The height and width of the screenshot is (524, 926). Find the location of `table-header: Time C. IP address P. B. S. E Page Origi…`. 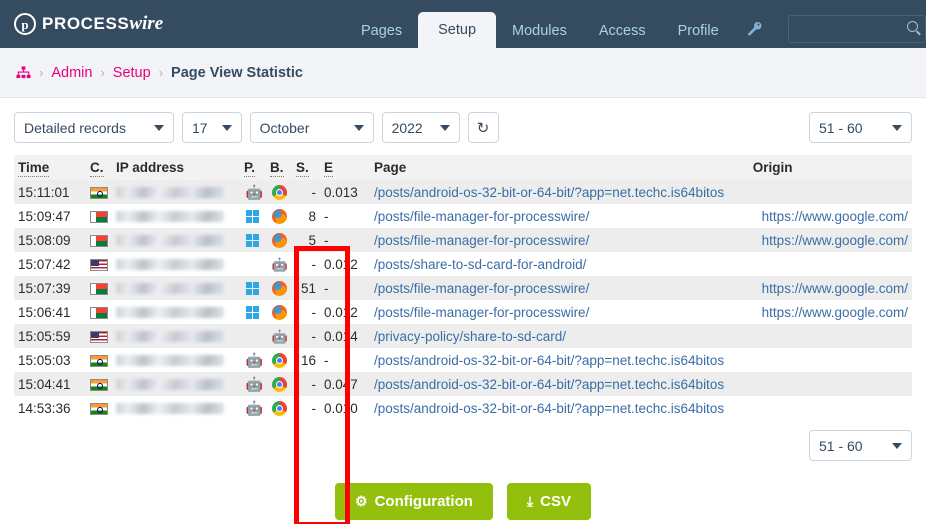

table-header: Time C. IP address P. B. S. E Page Origi… is located at coordinates (463, 167).